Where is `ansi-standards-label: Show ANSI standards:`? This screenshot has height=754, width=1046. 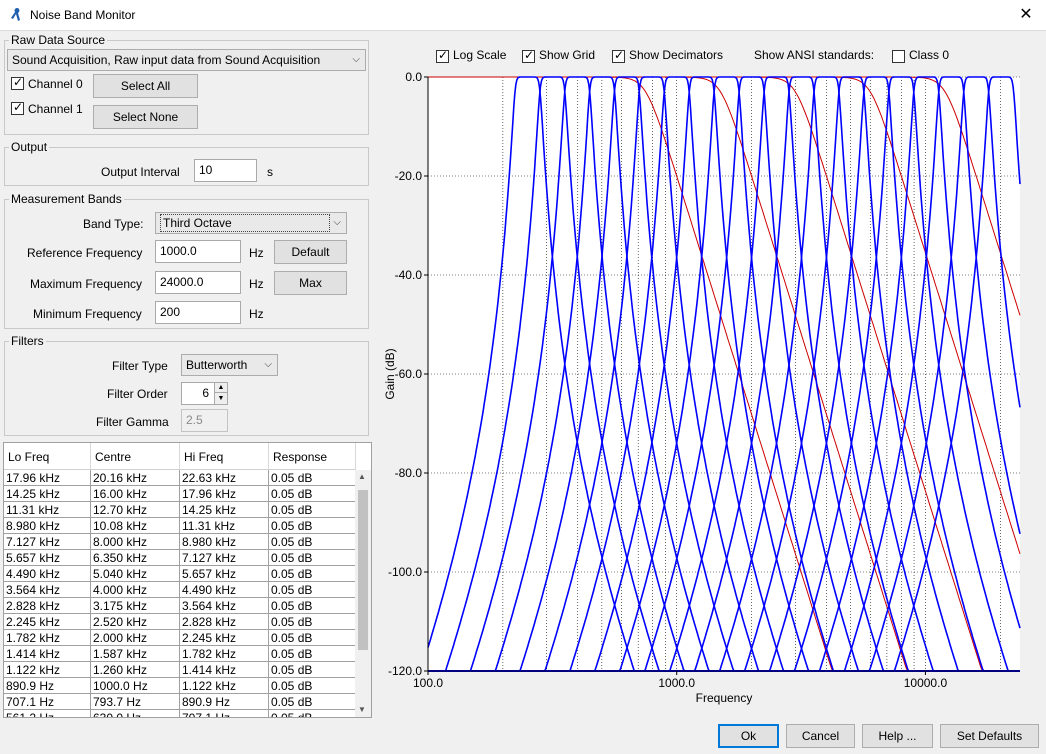 ansi-standards-label: Show ANSI standards: is located at coordinates (814, 55).